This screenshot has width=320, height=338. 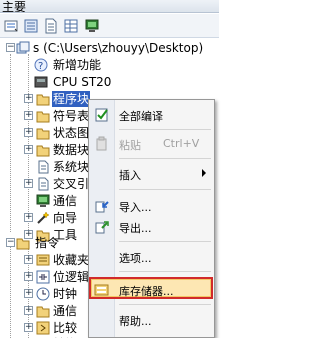 I want to click on menu-item-paste: 粘贴 Ctrl+V, so click(x=151, y=144).